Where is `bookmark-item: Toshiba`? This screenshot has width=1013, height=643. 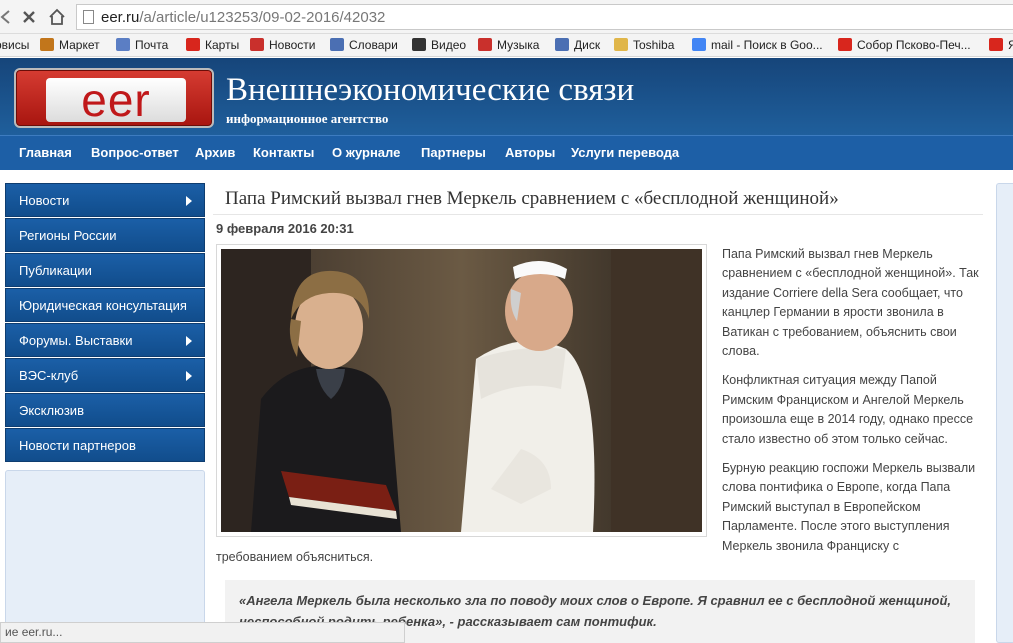 bookmark-item: Toshiba is located at coordinates (644, 45).